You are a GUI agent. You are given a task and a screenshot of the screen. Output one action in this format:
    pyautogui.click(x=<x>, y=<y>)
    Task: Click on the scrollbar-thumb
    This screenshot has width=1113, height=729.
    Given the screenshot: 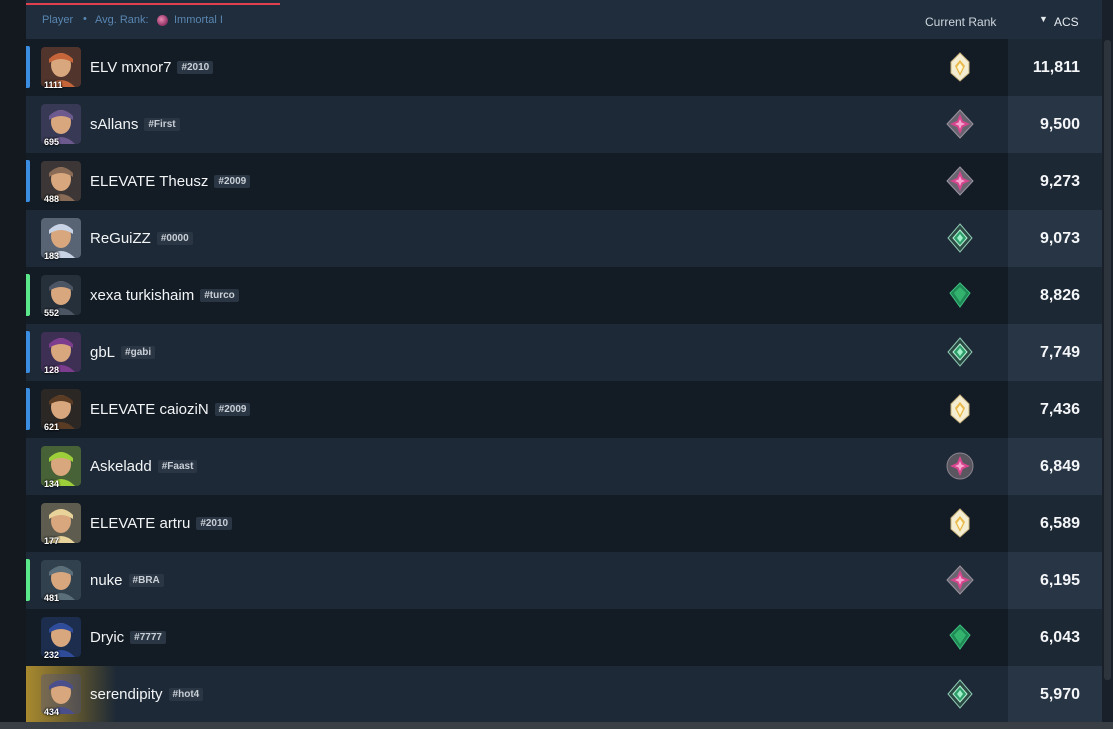 What is the action you would take?
    pyautogui.click(x=1107, y=360)
    